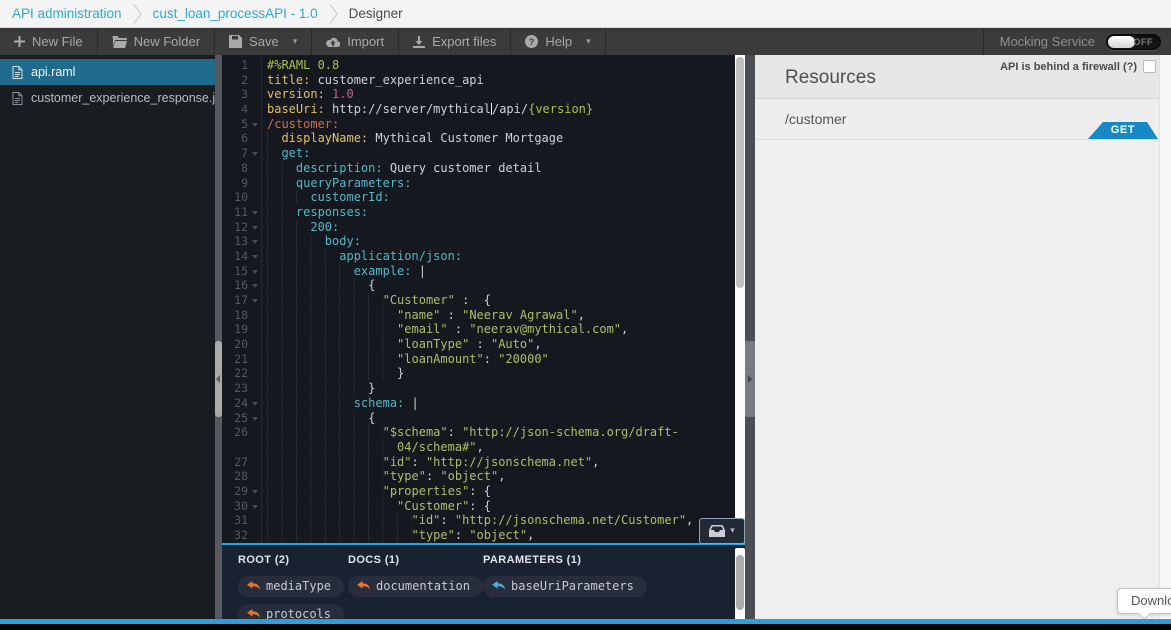  Describe the element at coordinates (1123, 130) in the screenshot. I see `get-method-badge: GET` at that location.